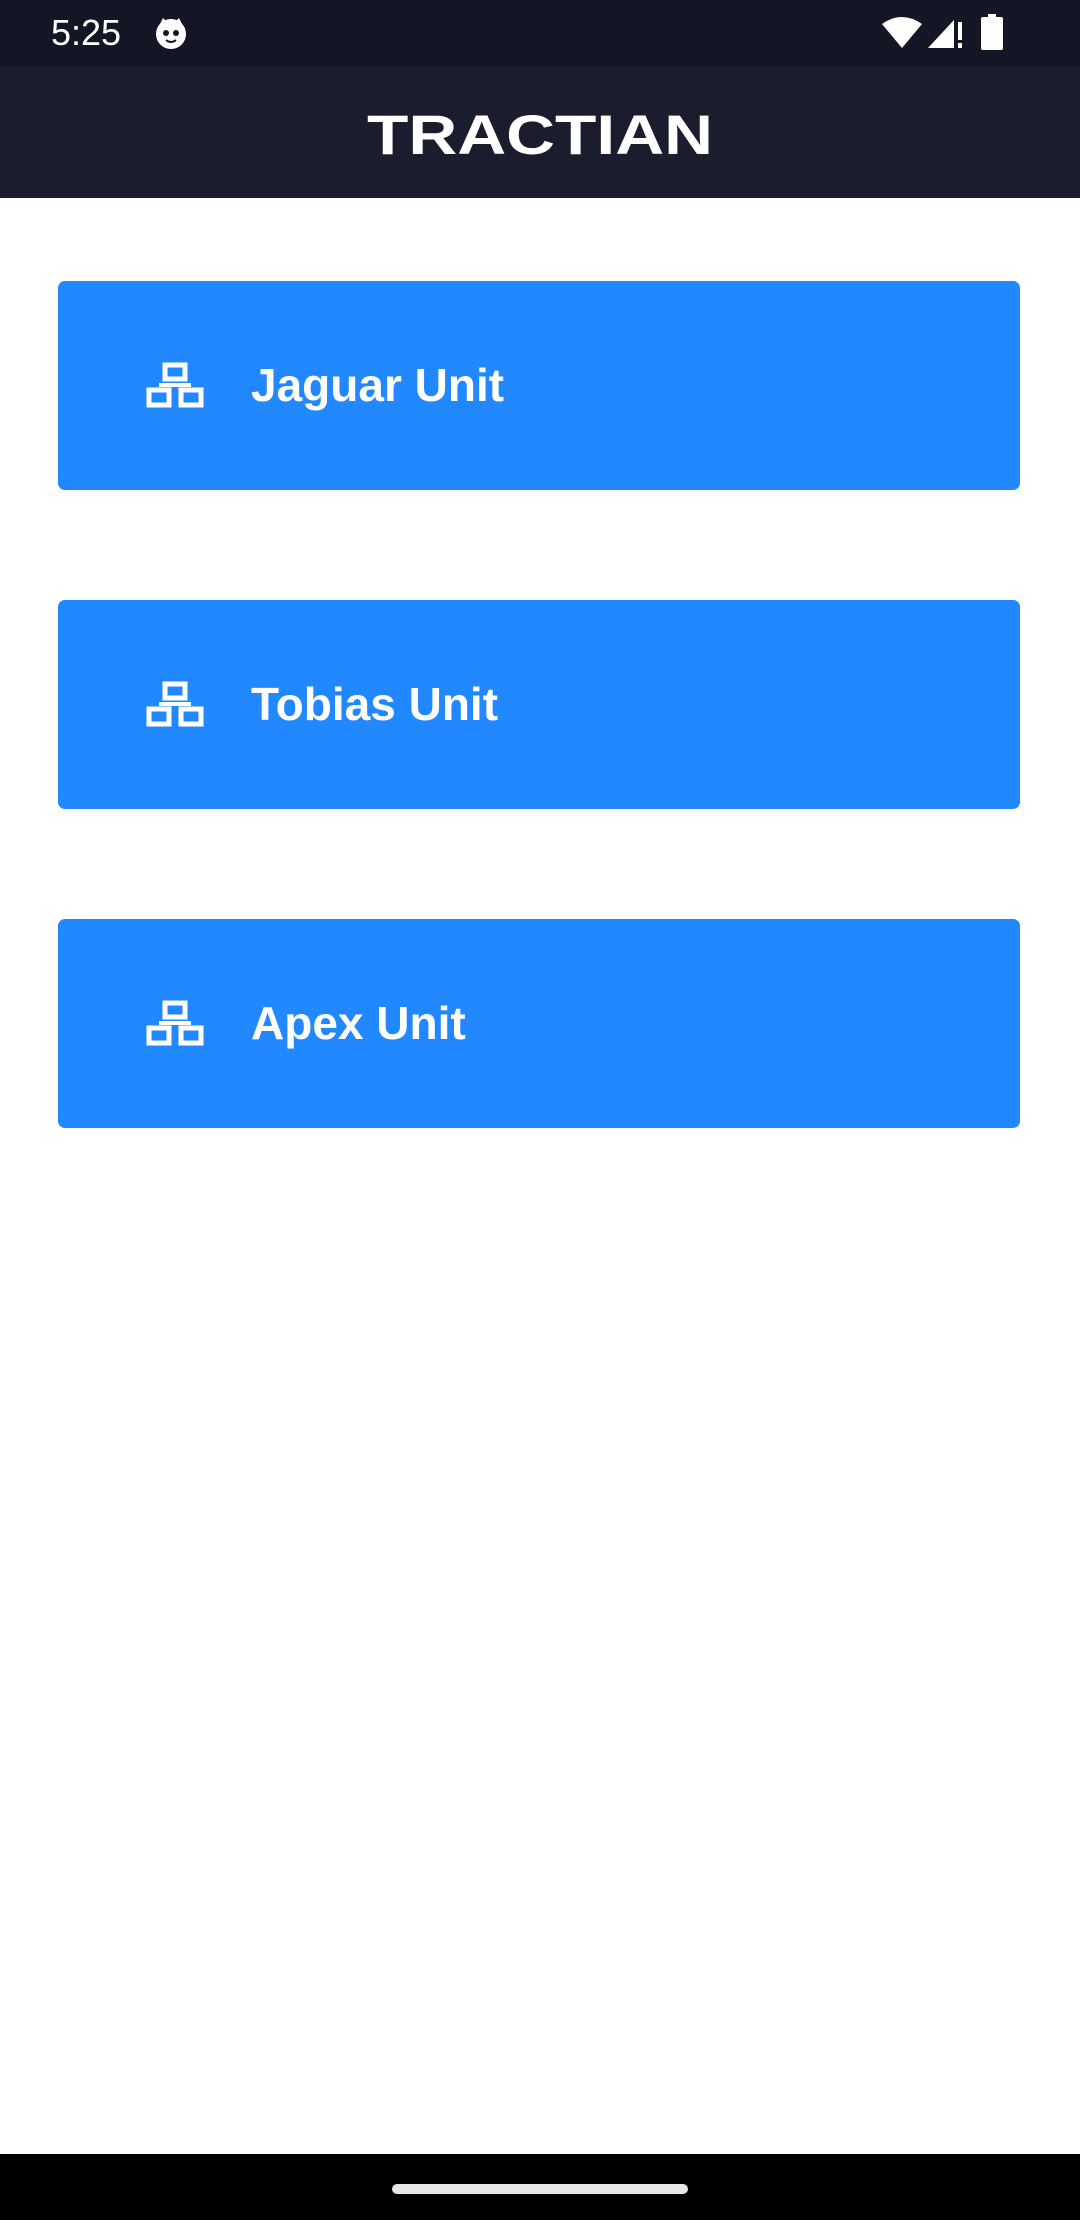 The height and width of the screenshot is (2220, 1080). I want to click on unit-label: Tobias Unit, so click(375, 704).